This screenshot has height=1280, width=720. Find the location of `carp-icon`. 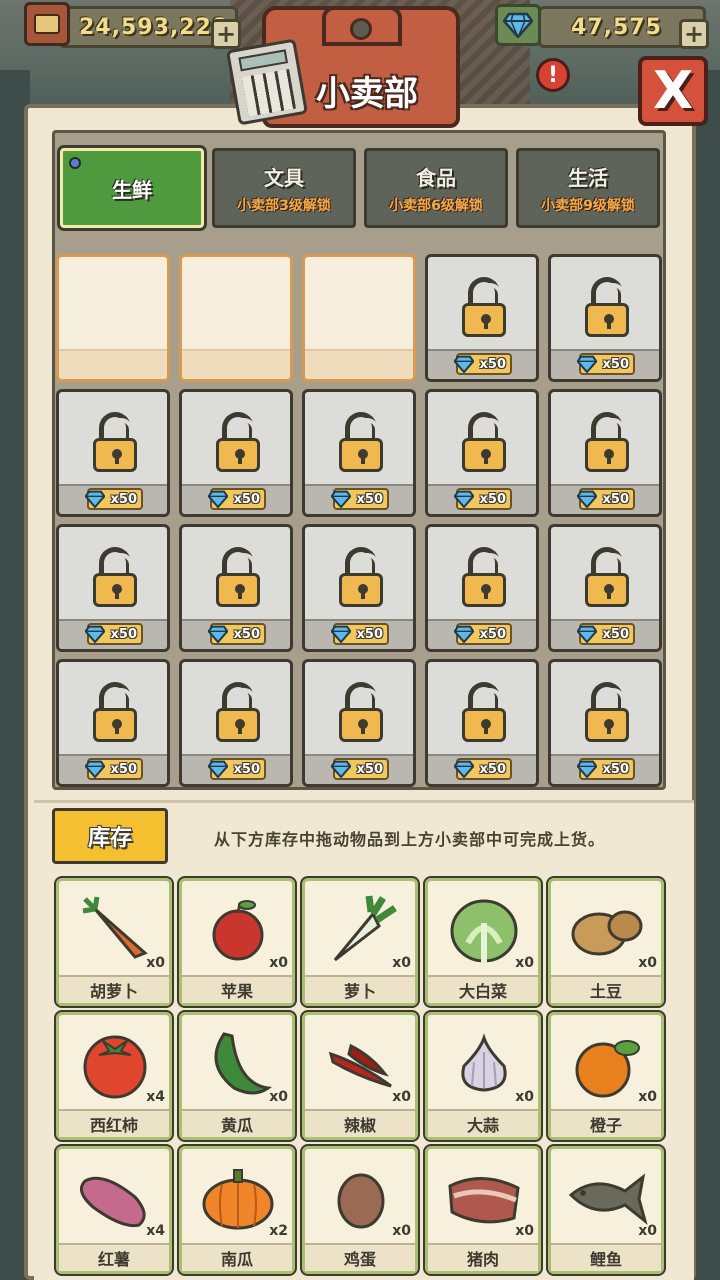

carp-icon is located at coordinates (607, 1198).